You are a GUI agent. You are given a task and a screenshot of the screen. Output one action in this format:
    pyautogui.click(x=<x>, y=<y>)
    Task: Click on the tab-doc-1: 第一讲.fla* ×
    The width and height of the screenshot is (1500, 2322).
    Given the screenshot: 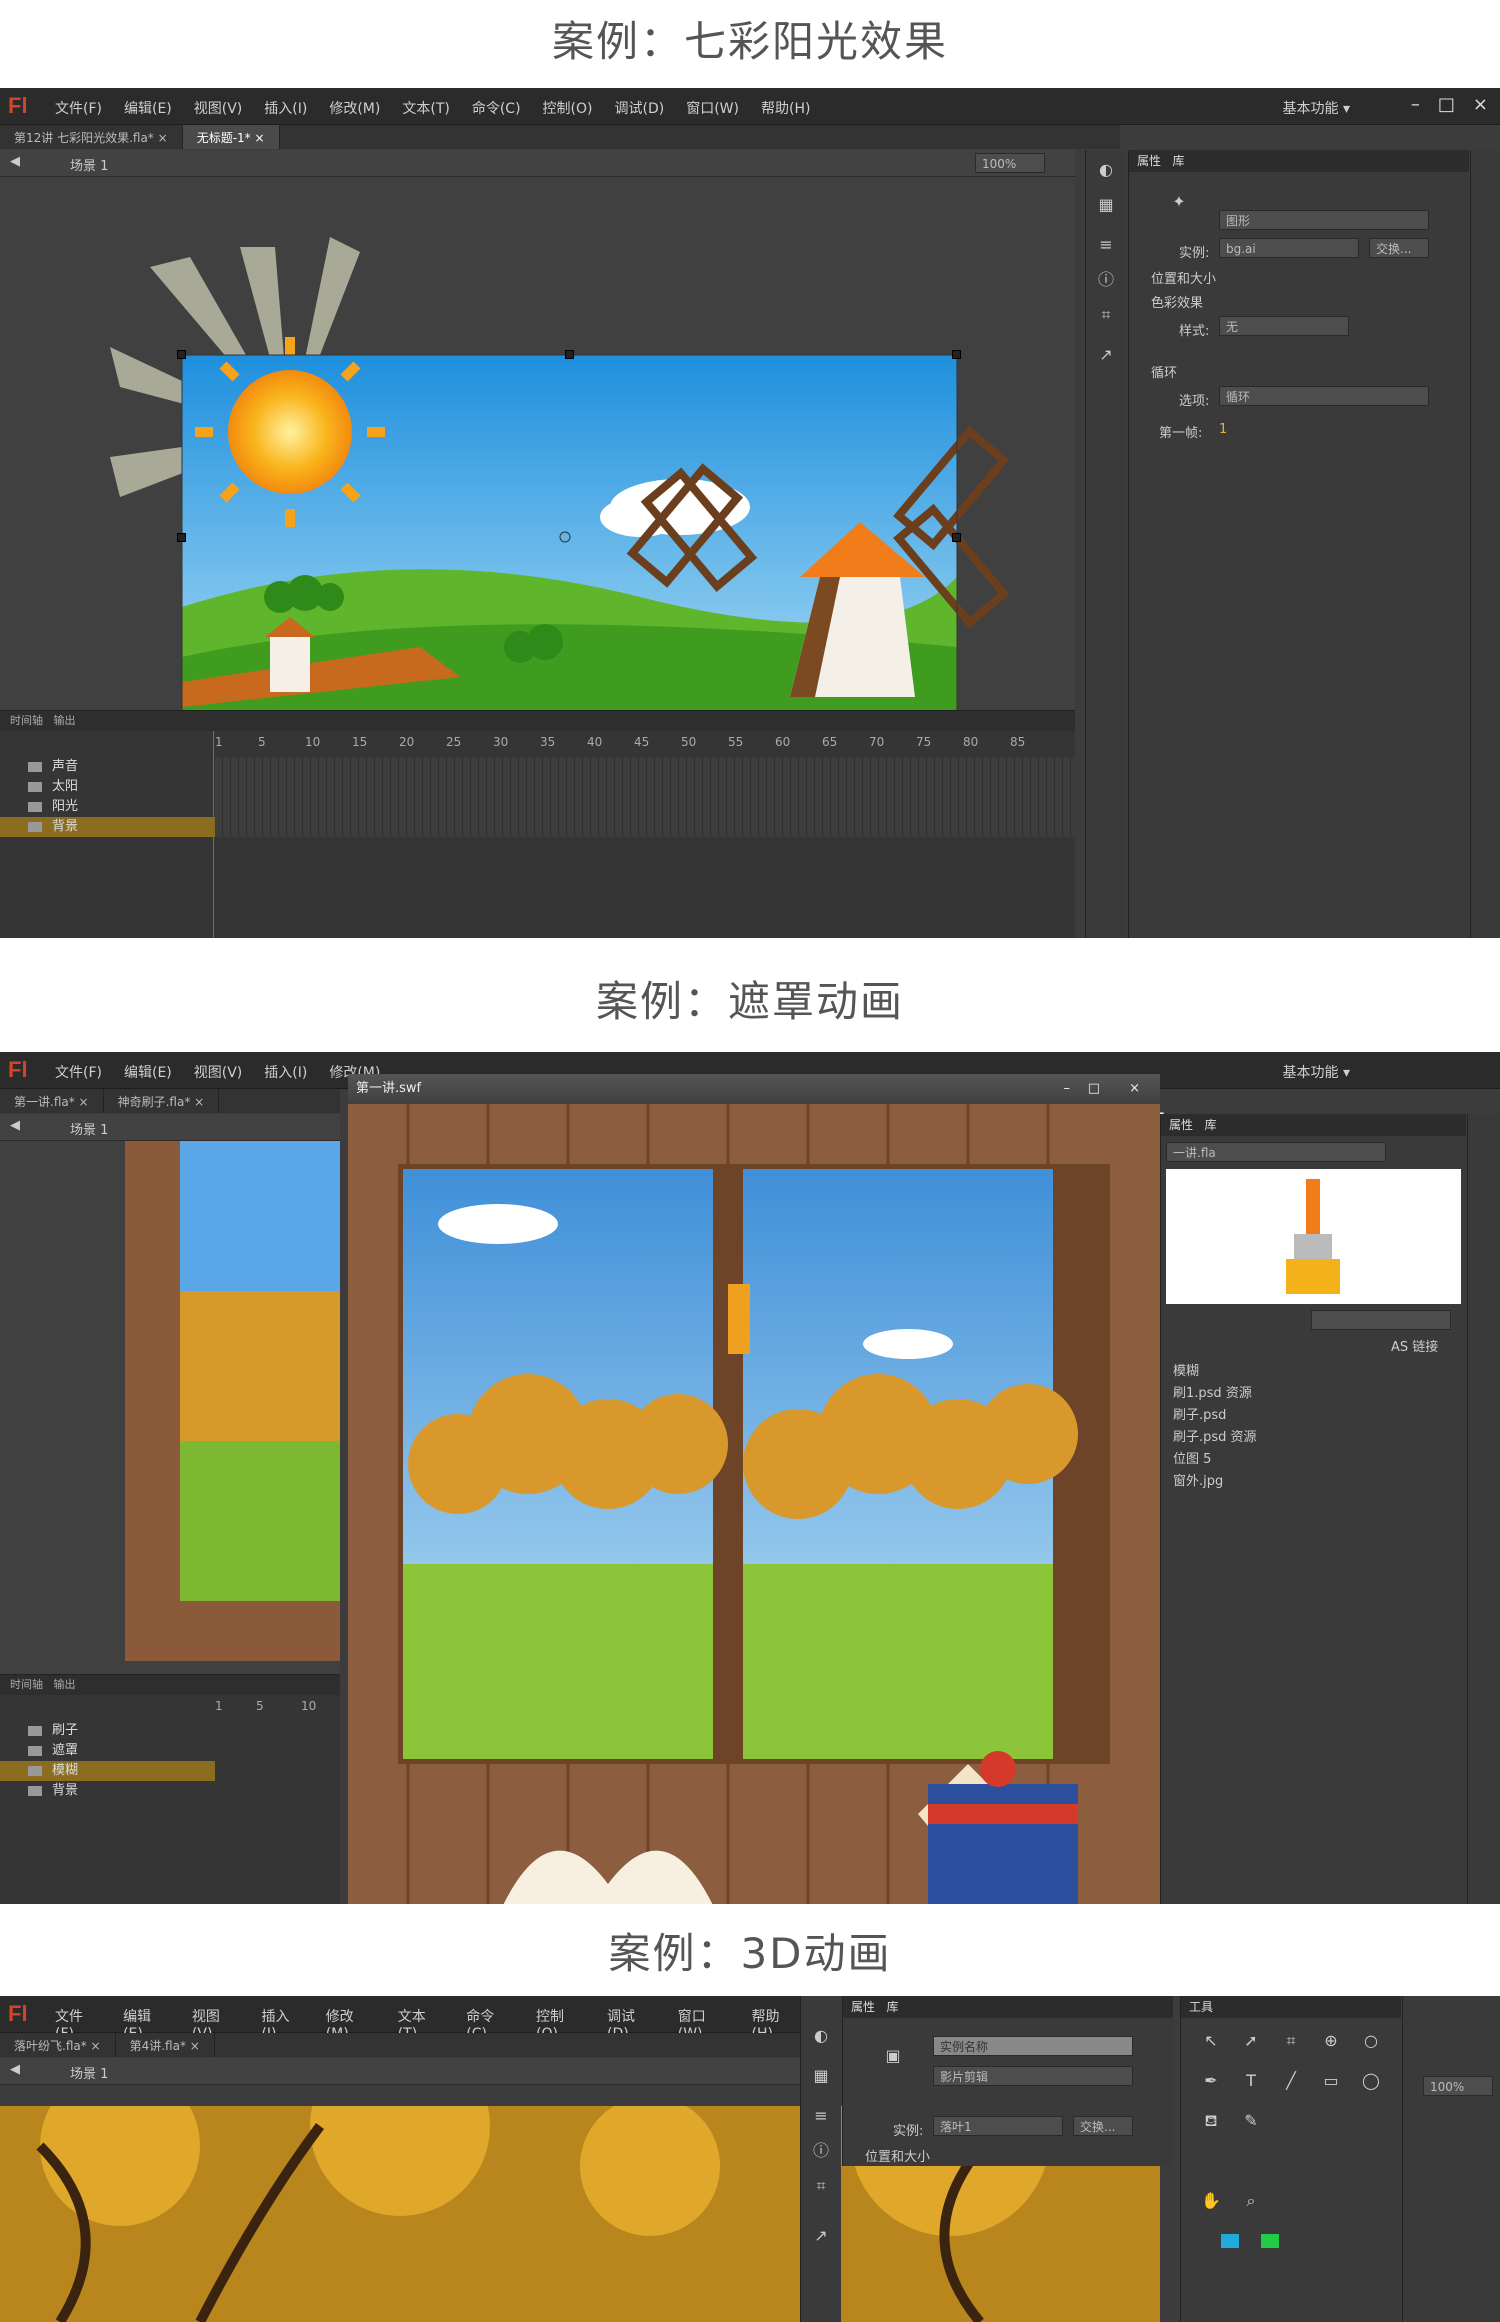 What is the action you would take?
    pyautogui.click(x=52, y=1101)
    